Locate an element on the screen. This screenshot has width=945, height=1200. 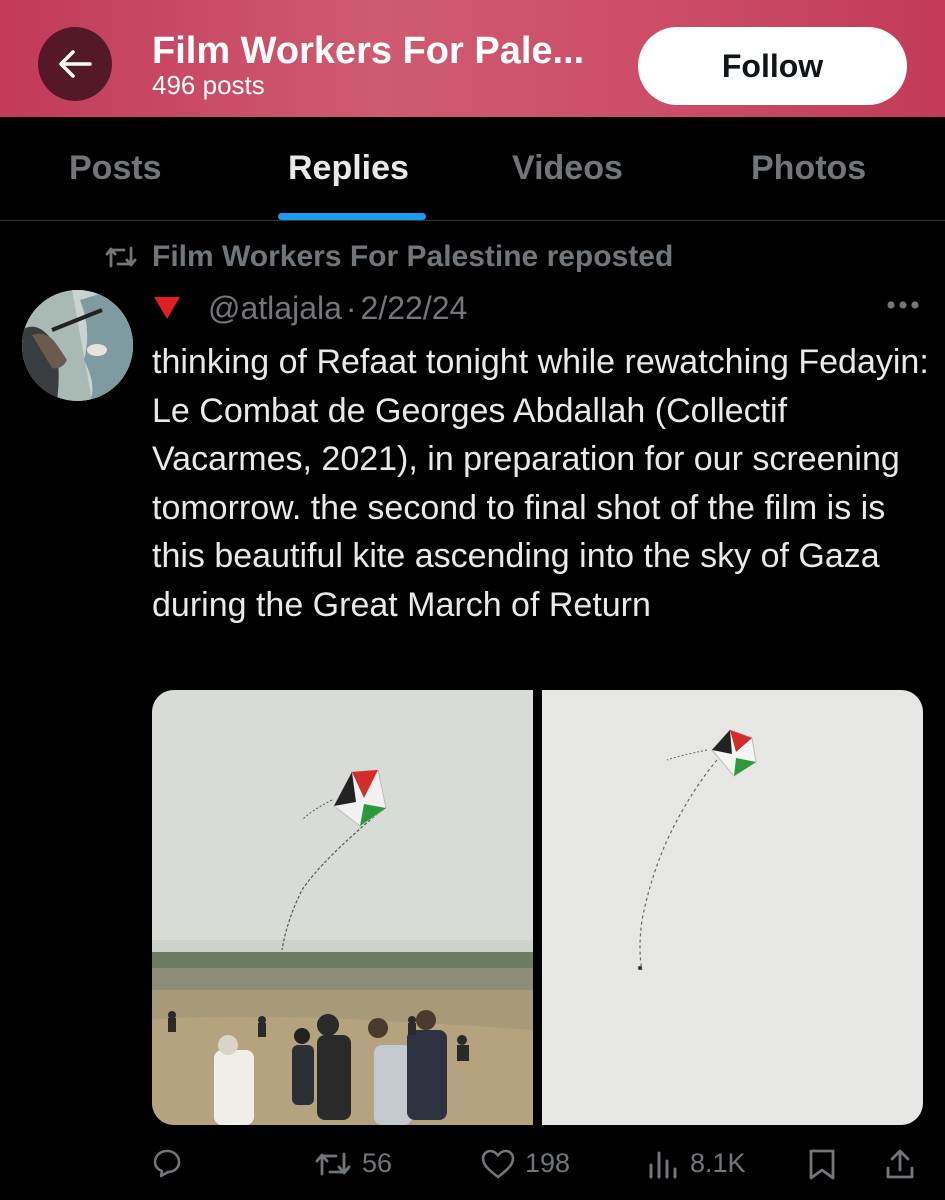
reply-icon is located at coordinates (167, 1163).